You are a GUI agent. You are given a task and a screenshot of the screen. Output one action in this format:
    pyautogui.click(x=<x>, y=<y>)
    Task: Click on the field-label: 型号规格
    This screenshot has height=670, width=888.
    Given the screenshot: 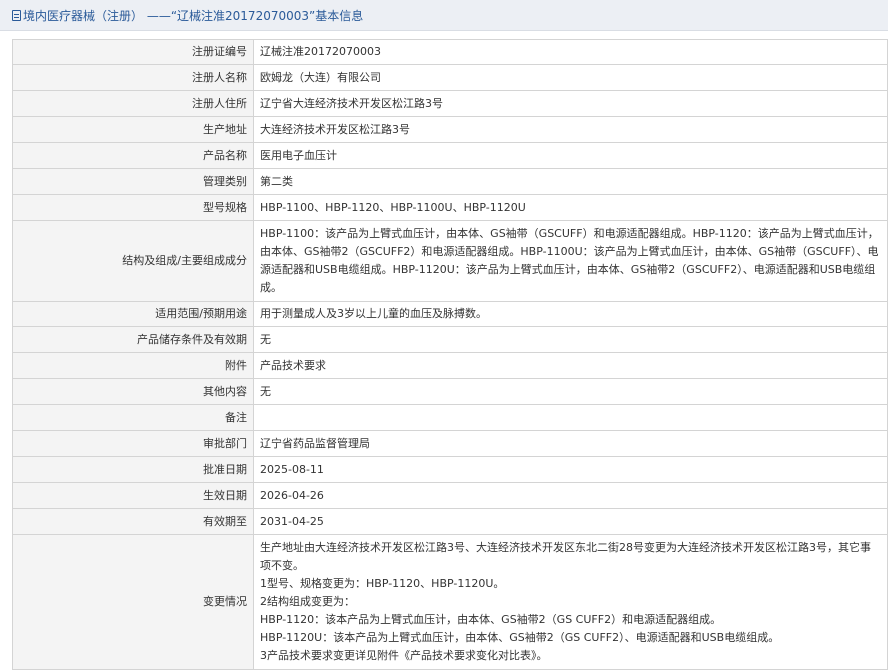 What is the action you would take?
    pyautogui.click(x=133, y=207)
    